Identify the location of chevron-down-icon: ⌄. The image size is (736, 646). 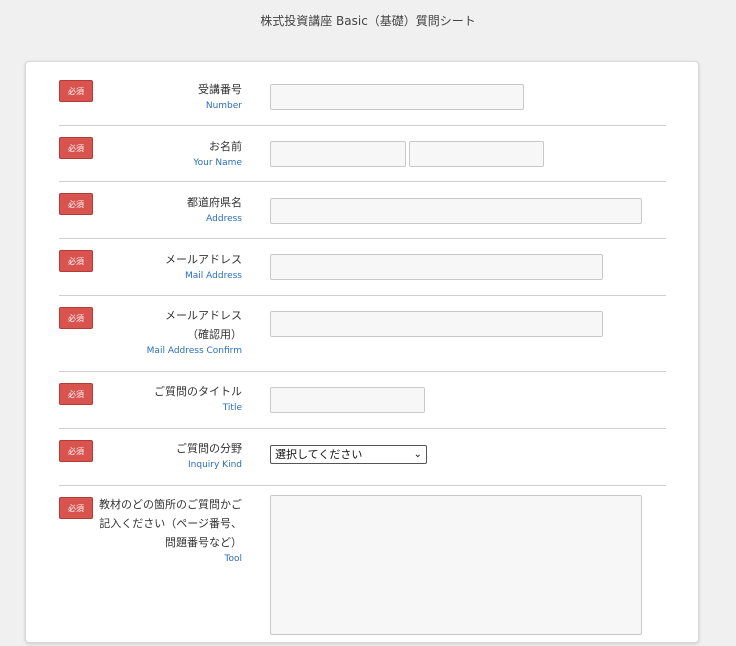
(417, 454).